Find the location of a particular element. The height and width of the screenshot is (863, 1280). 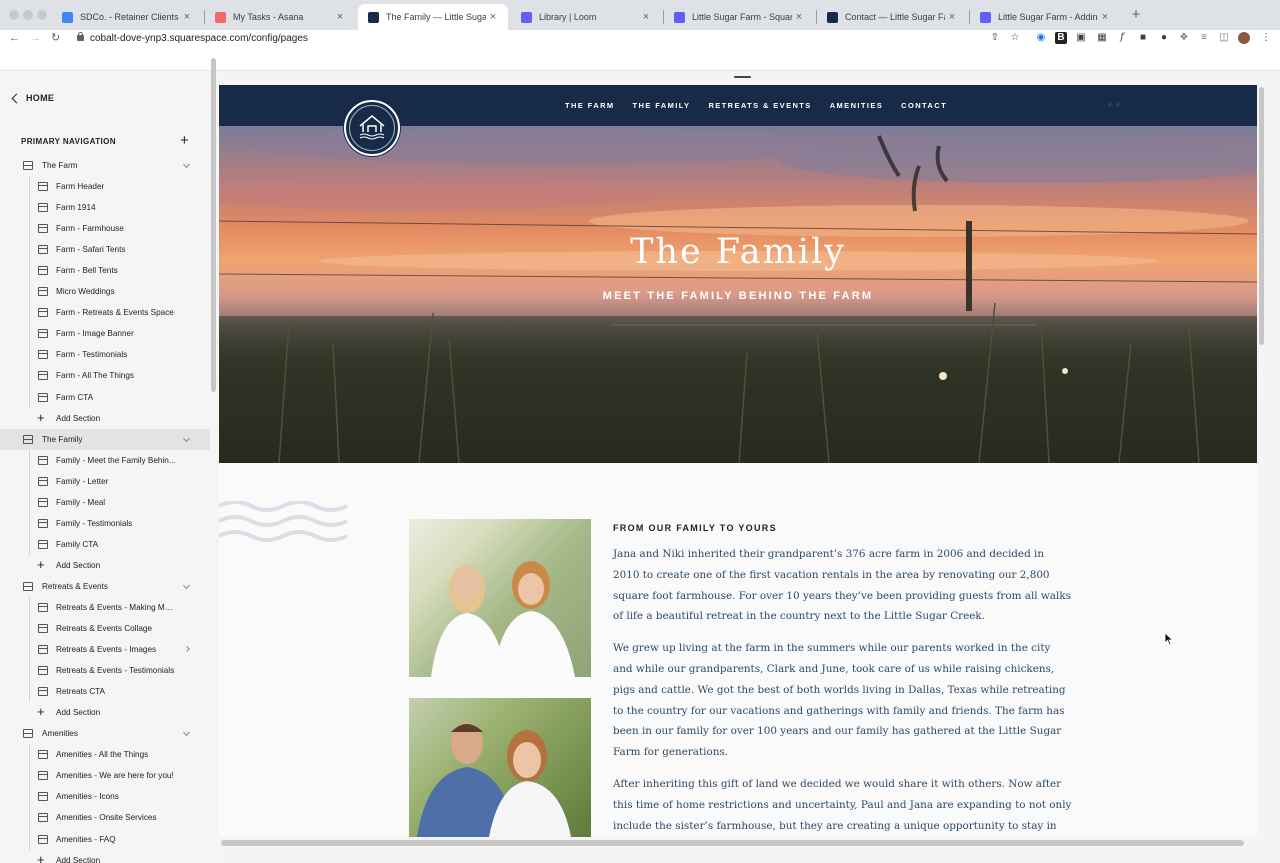

nav-folder-item: The Farm is located at coordinates (105, 165).